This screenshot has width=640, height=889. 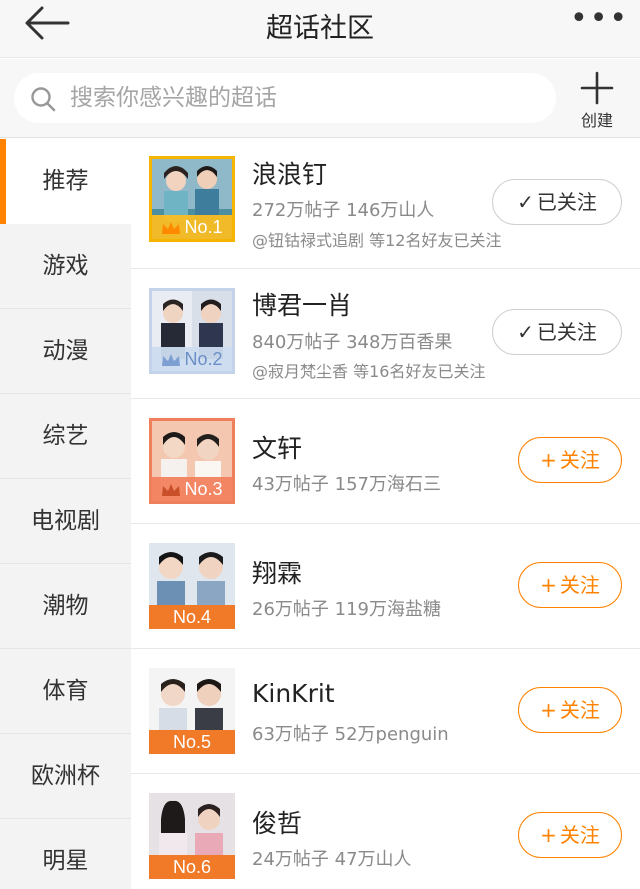 What do you see at coordinates (192, 867) in the screenshot?
I see `rank-badge: No.6` at bounding box center [192, 867].